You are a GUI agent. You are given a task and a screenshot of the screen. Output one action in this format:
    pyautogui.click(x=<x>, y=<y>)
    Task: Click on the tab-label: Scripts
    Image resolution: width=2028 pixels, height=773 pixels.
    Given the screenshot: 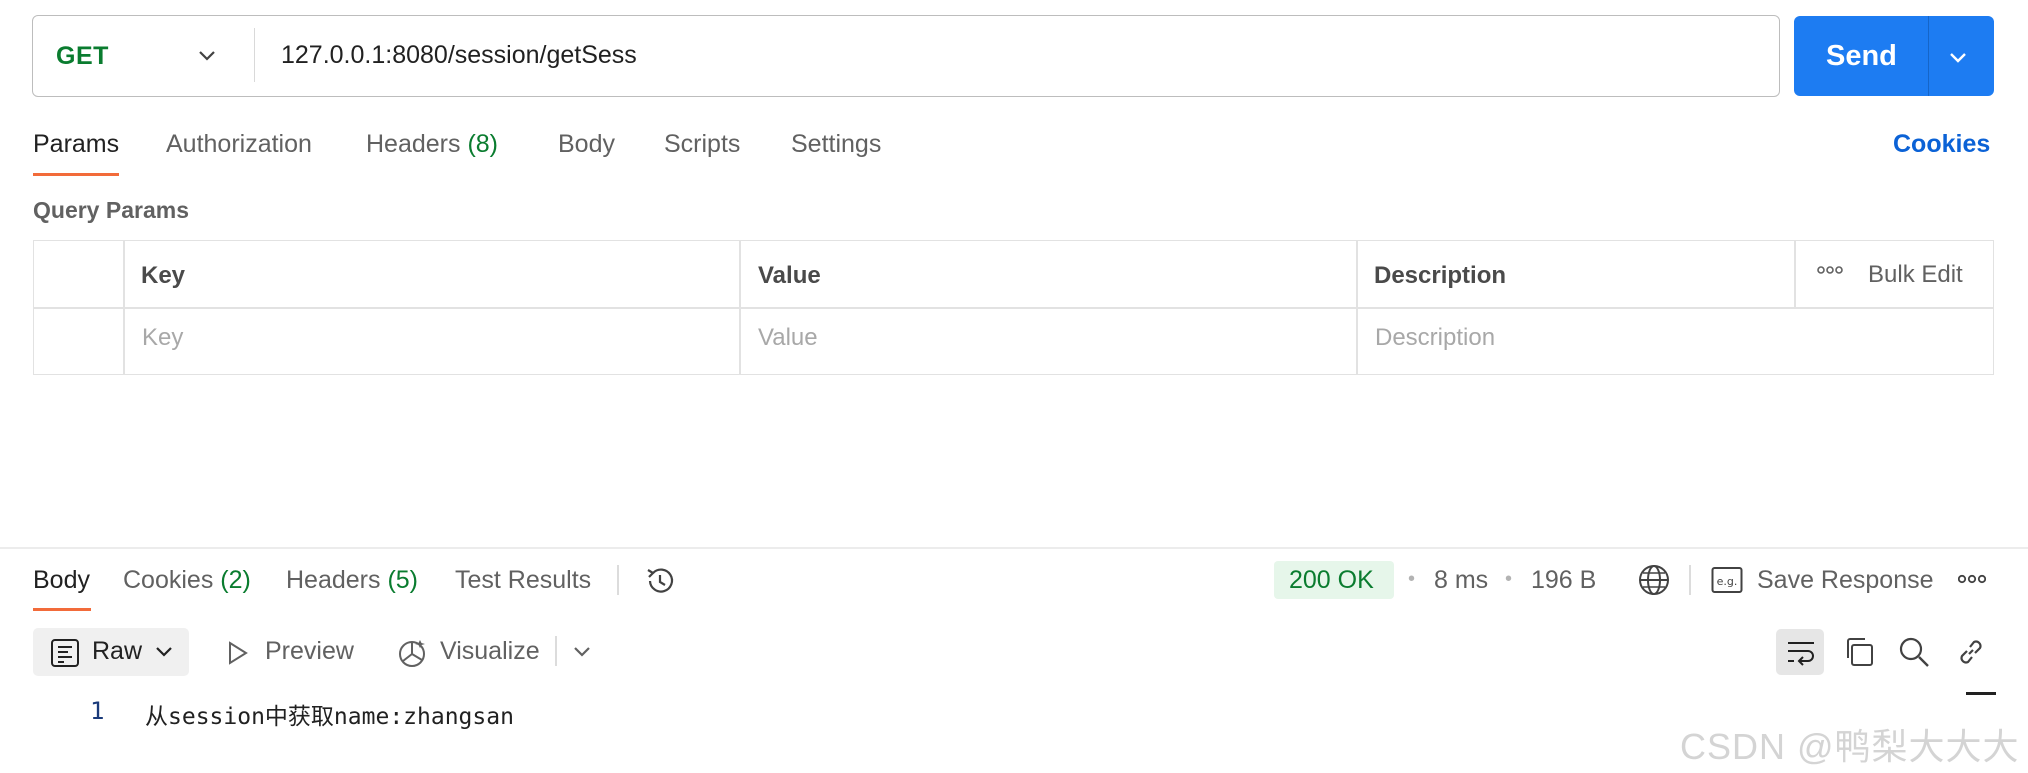 What is the action you would take?
    pyautogui.click(x=702, y=144)
    